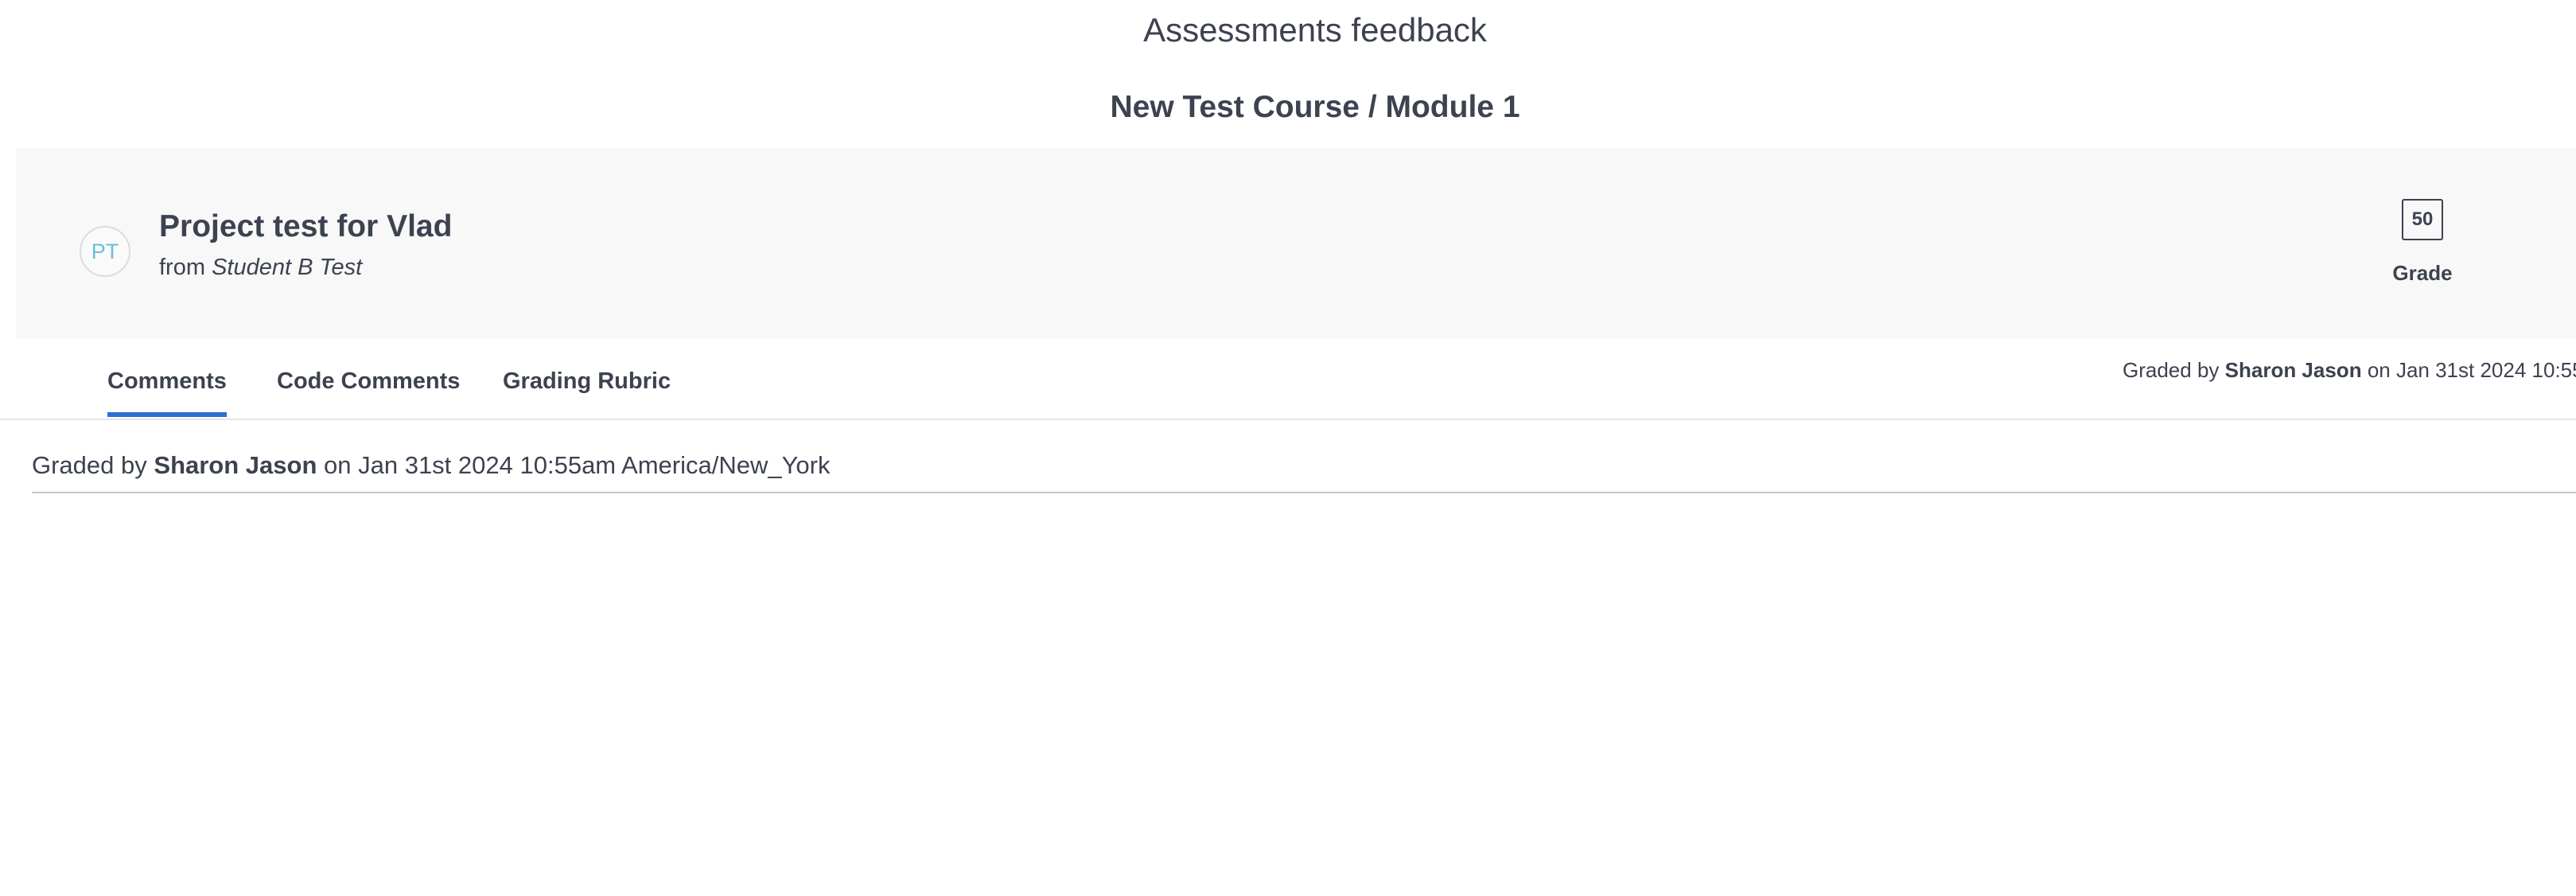 Image resolution: width=2576 pixels, height=896 pixels. Describe the element at coordinates (1315, 107) in the screenshot. I see `breadcrumb: New Test Course / Module 1` at that location.